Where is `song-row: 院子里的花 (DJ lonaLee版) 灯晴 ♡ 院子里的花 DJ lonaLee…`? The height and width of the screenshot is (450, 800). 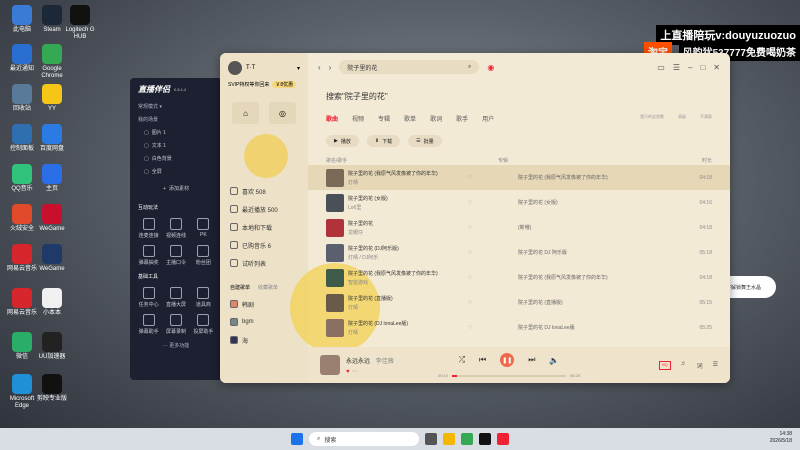 song-row: 院子里的花 (DJ lonaLee版) 灯晴 ♡ 院子里的花 DJ lonaLee… is located at coordinates (519, 327).